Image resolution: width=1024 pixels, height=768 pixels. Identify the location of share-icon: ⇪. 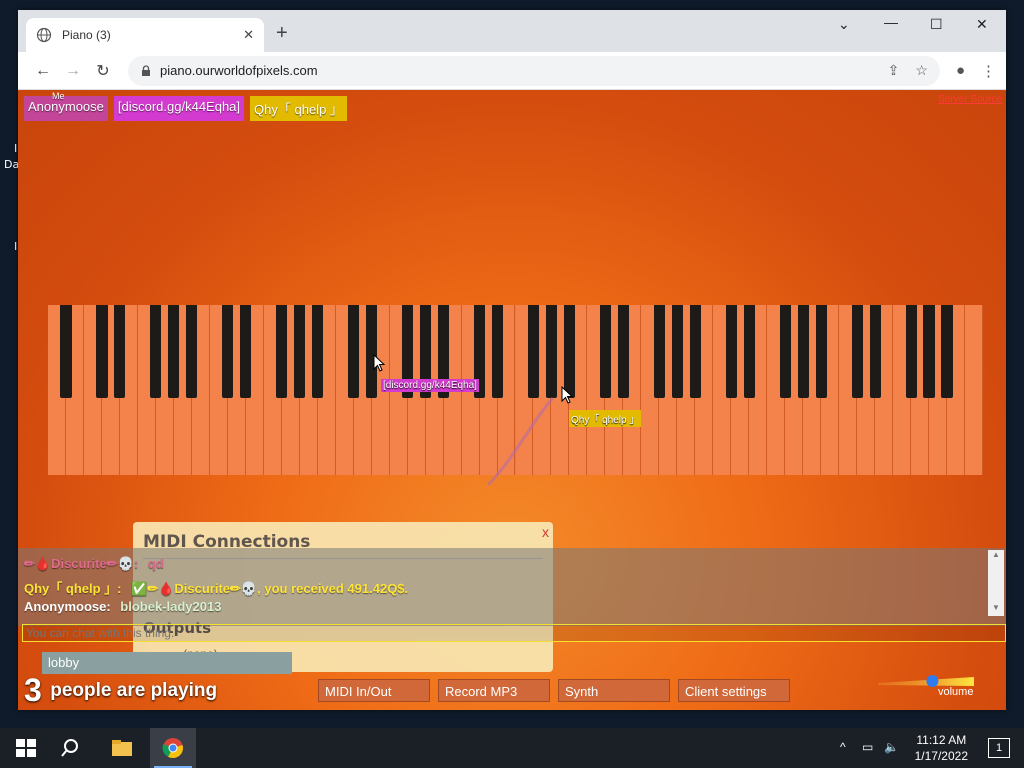
(894, 70).